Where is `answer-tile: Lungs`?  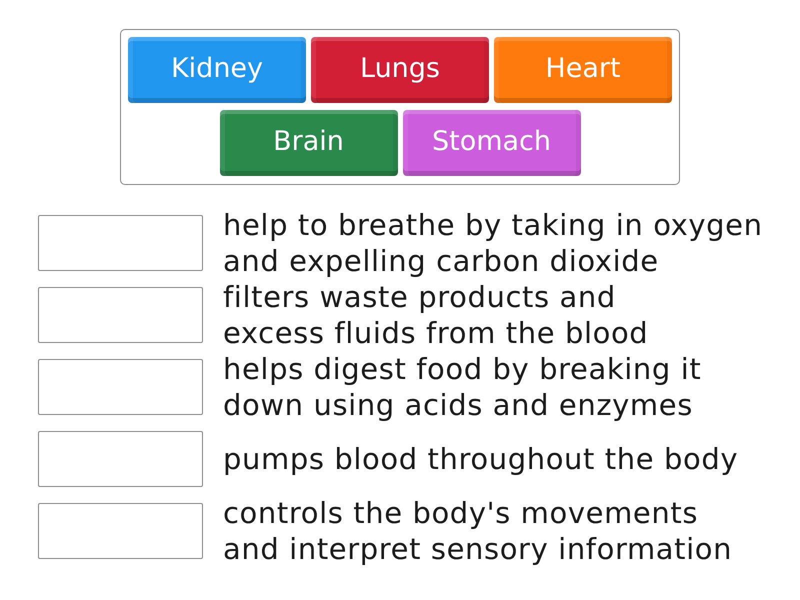
answer-tile: Lungs is located at coordinates (400, 70).